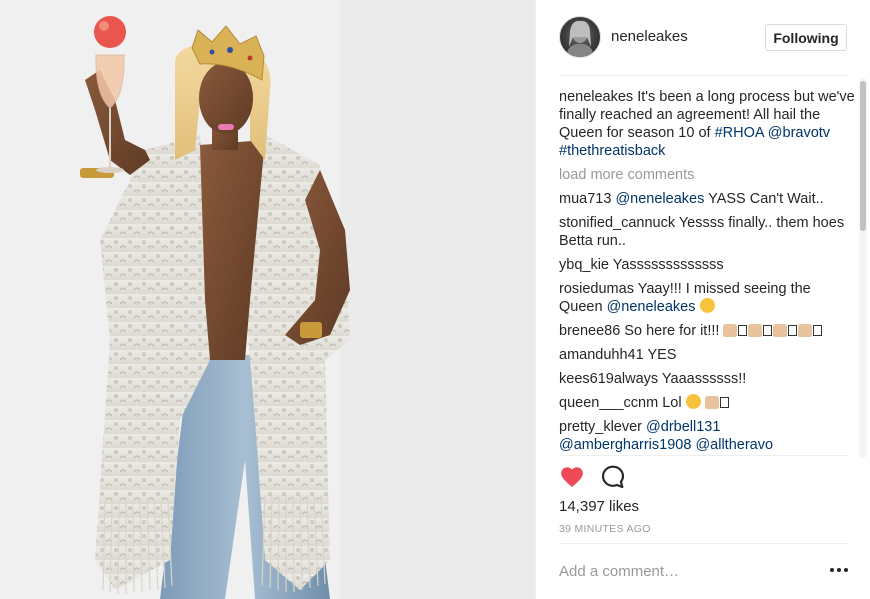 The height and width of the screenshot is (599, 870). I want to click on add-comment-input, so click(684, 571).